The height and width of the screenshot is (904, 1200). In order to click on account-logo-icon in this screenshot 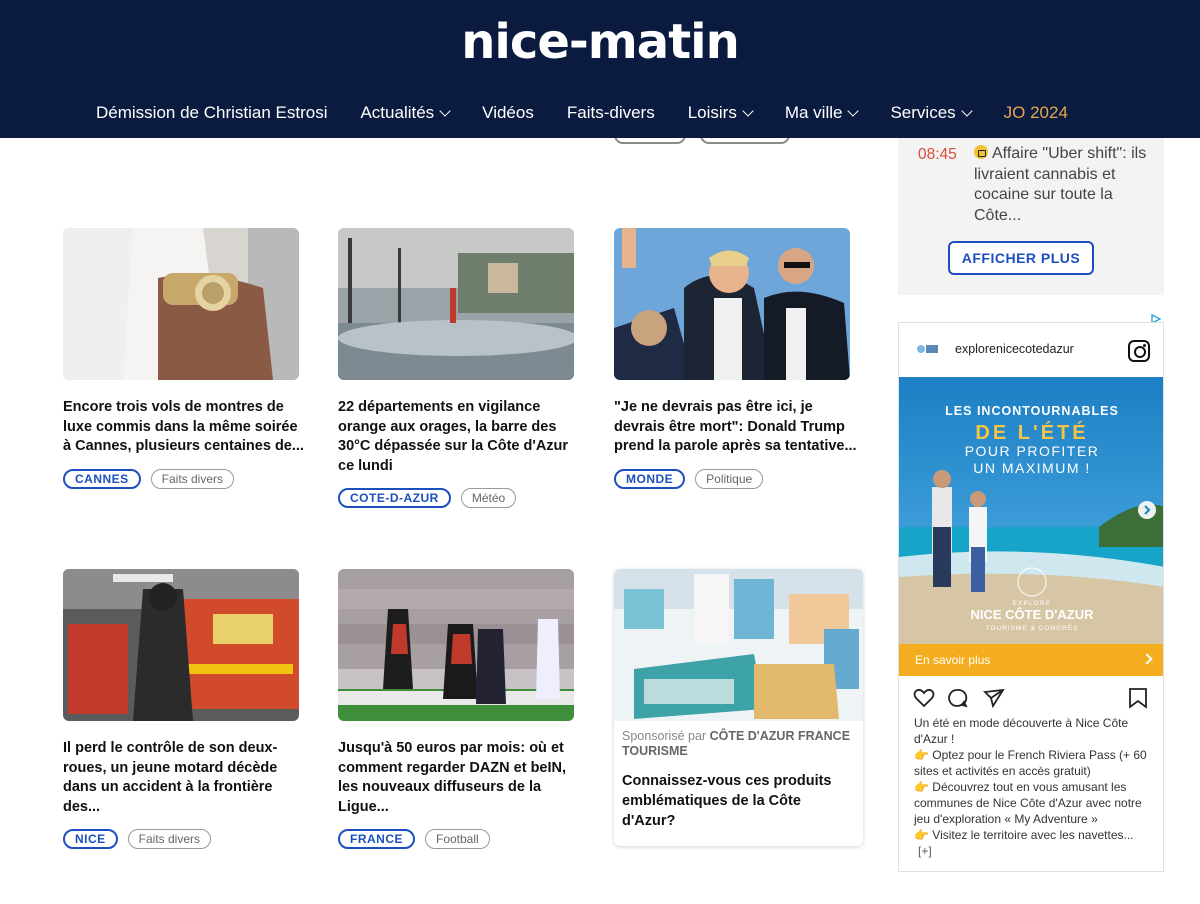, I will do `click(927, 349)`.